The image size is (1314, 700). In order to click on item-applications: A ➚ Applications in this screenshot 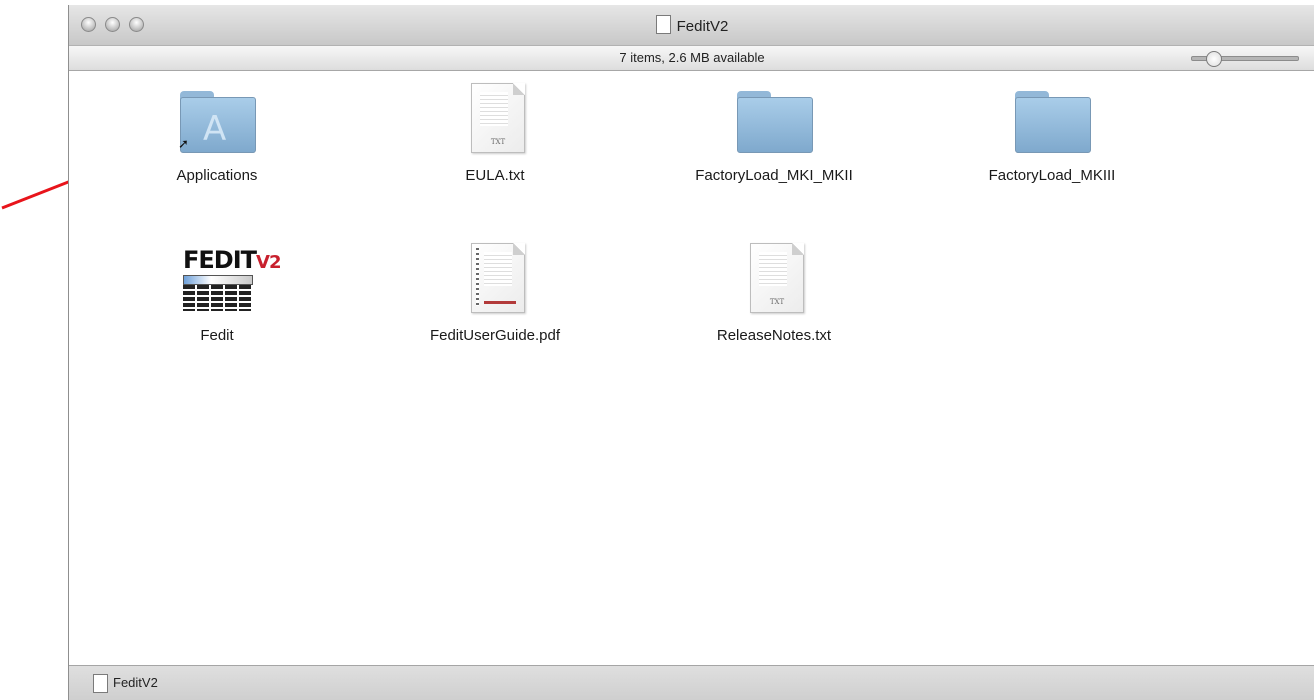, I will do `click(217, 133)`.